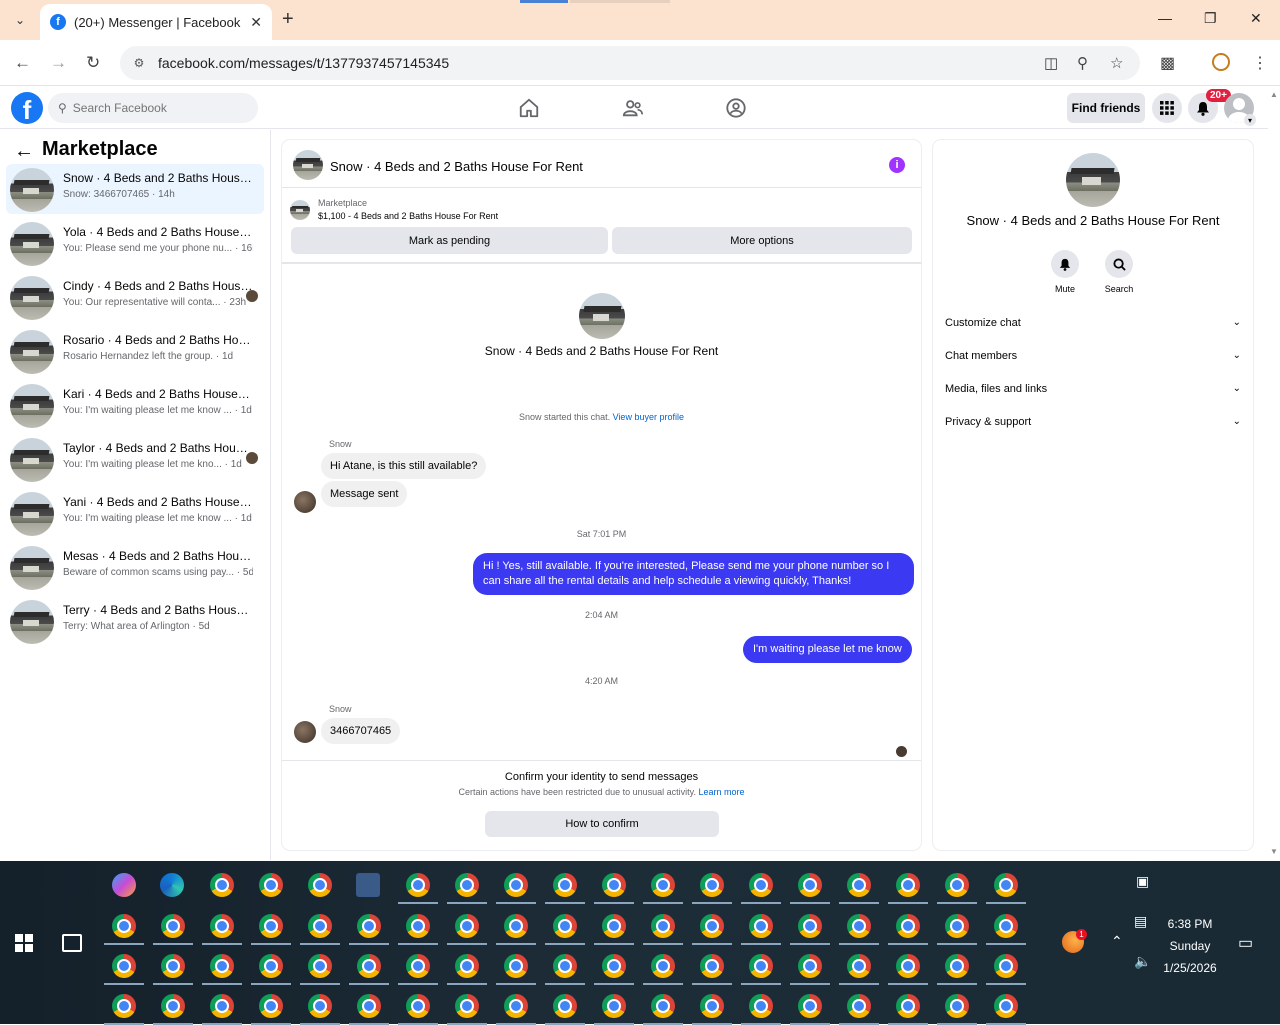 The height and width of the screenshot is (1025, 1280). I want to click on meet-now-icon: ▣, so click(1142, 881).